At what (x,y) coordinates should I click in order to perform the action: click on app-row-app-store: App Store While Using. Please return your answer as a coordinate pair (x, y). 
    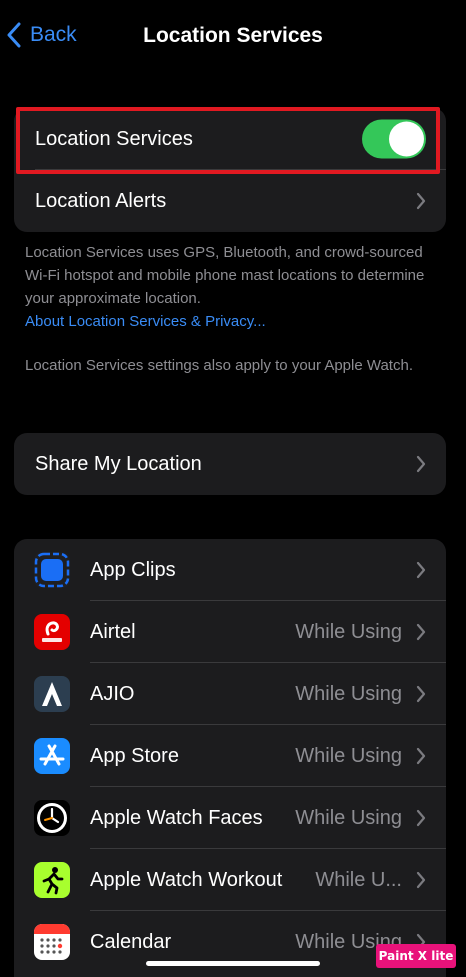
    Looking at the image, I should click on (230, 756).